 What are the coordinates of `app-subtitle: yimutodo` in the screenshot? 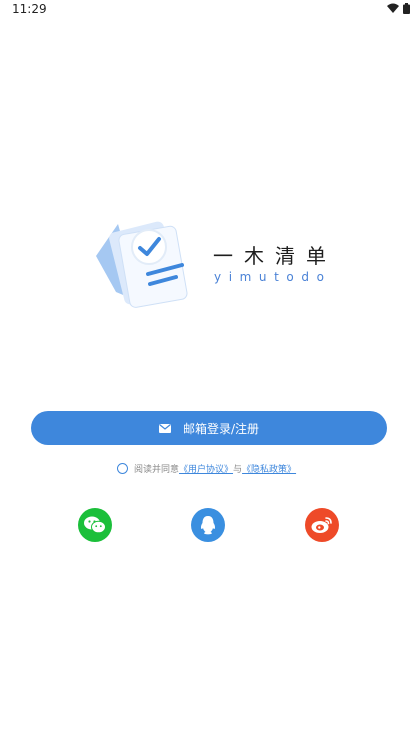 It's located at (273, 277).